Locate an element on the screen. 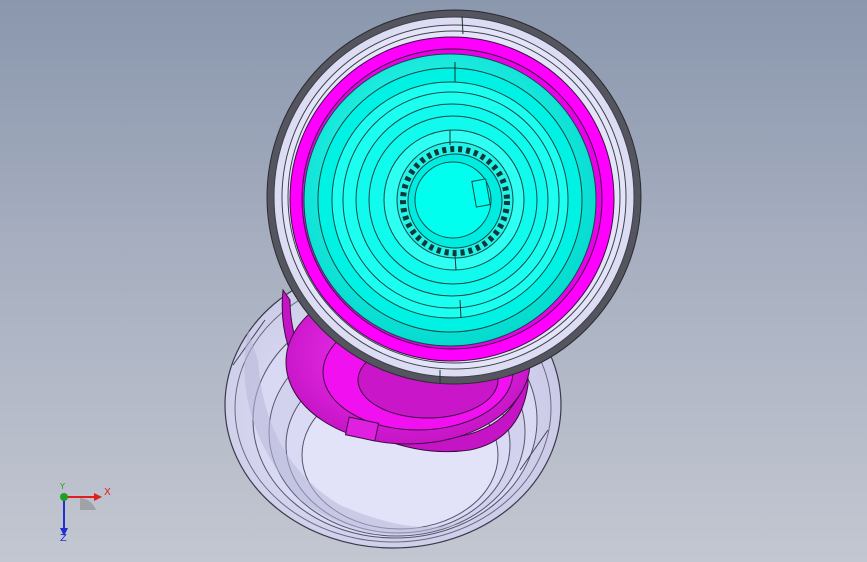  orientation-triad: X Y Z is located at coordinates (80, 513).